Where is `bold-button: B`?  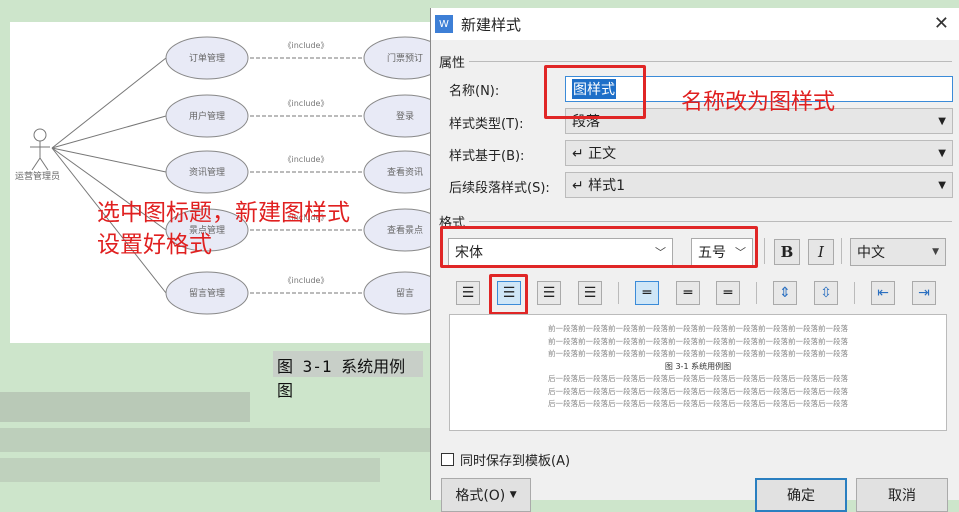 bold-button: B is located at coordinates (787, 252).